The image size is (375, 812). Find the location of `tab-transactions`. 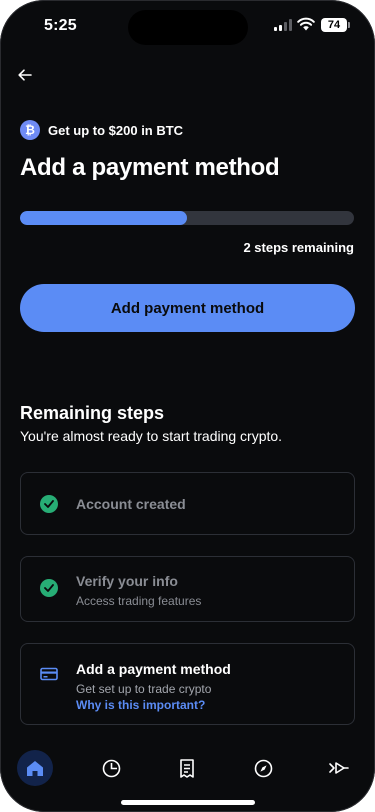

tab-transactions is located at coordinates (187, 768).